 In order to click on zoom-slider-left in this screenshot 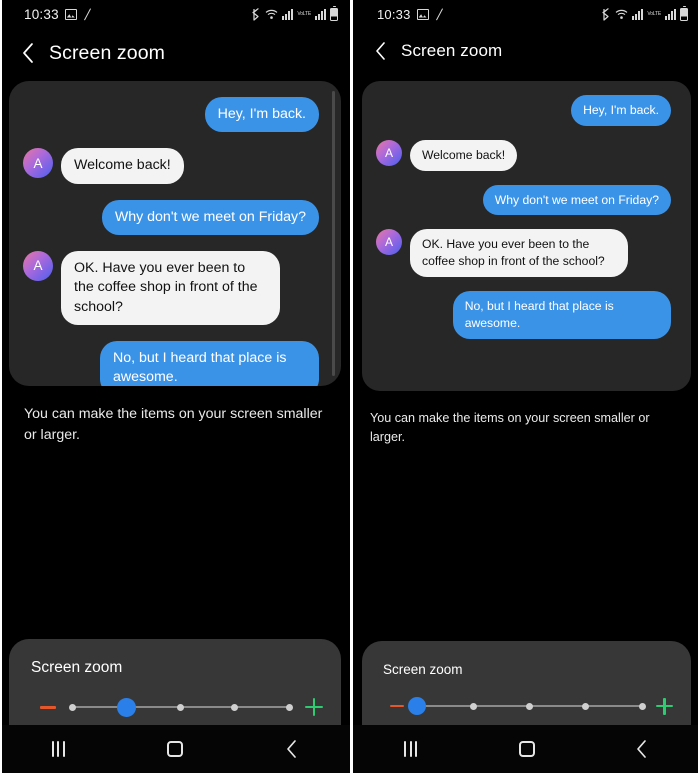, I will do `click(180, 707)`.